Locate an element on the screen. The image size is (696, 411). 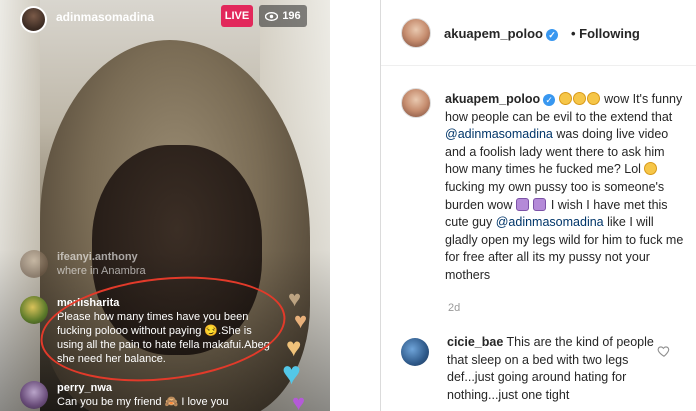
heart-outline-icon is located at coordinates (664, 351).